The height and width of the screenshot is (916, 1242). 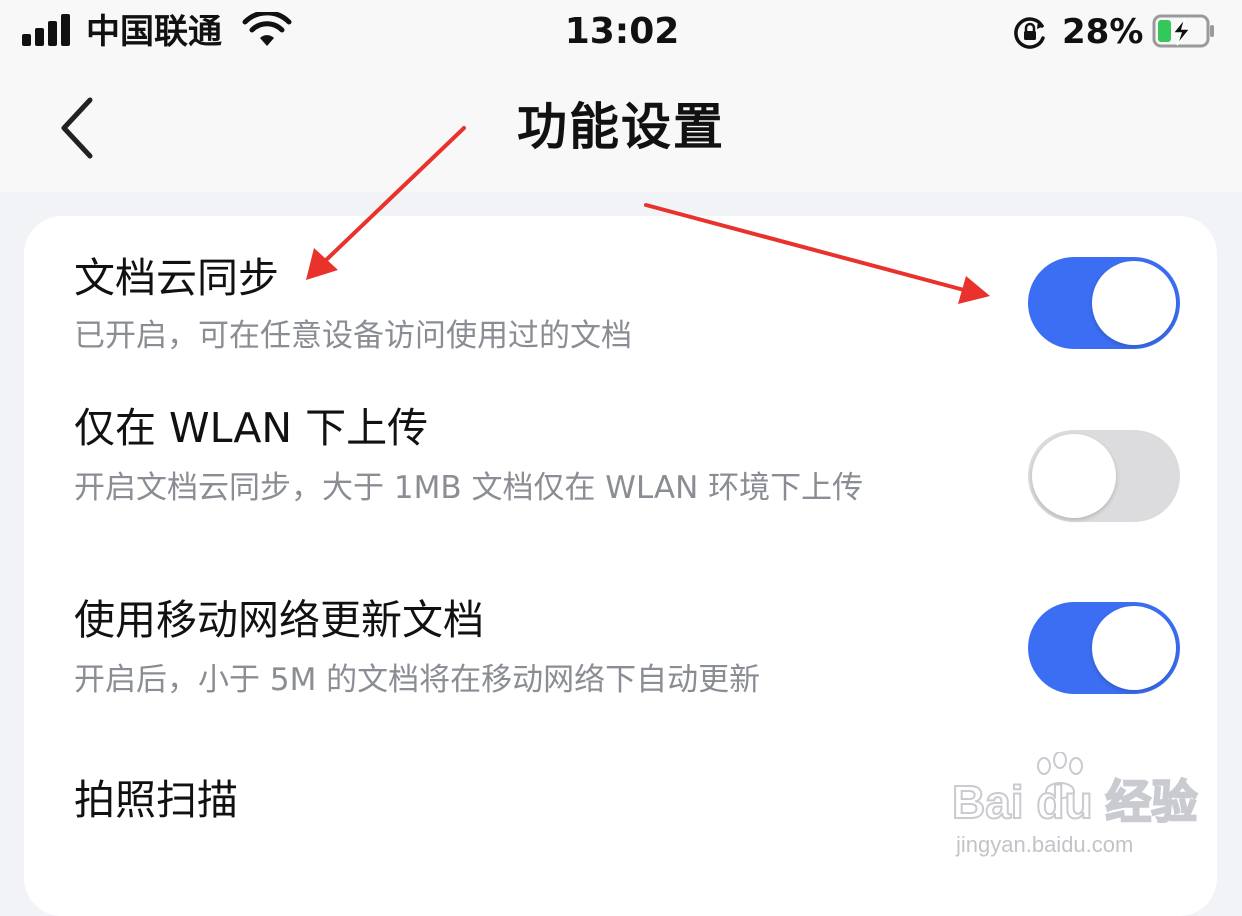 I want to click on setting-title: 拍照扫描, so click(x=156, y=800).